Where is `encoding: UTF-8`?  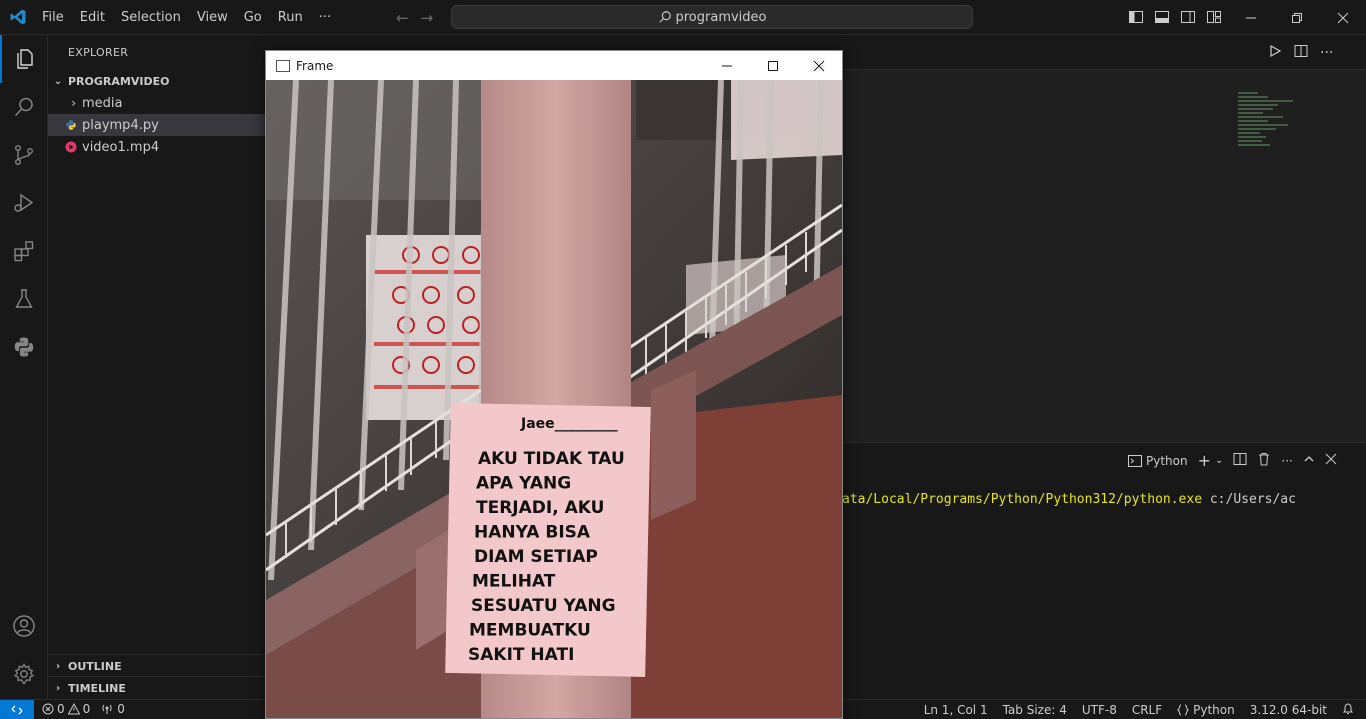 encoding: UTF-8 is located at coordinates (1099, 710).